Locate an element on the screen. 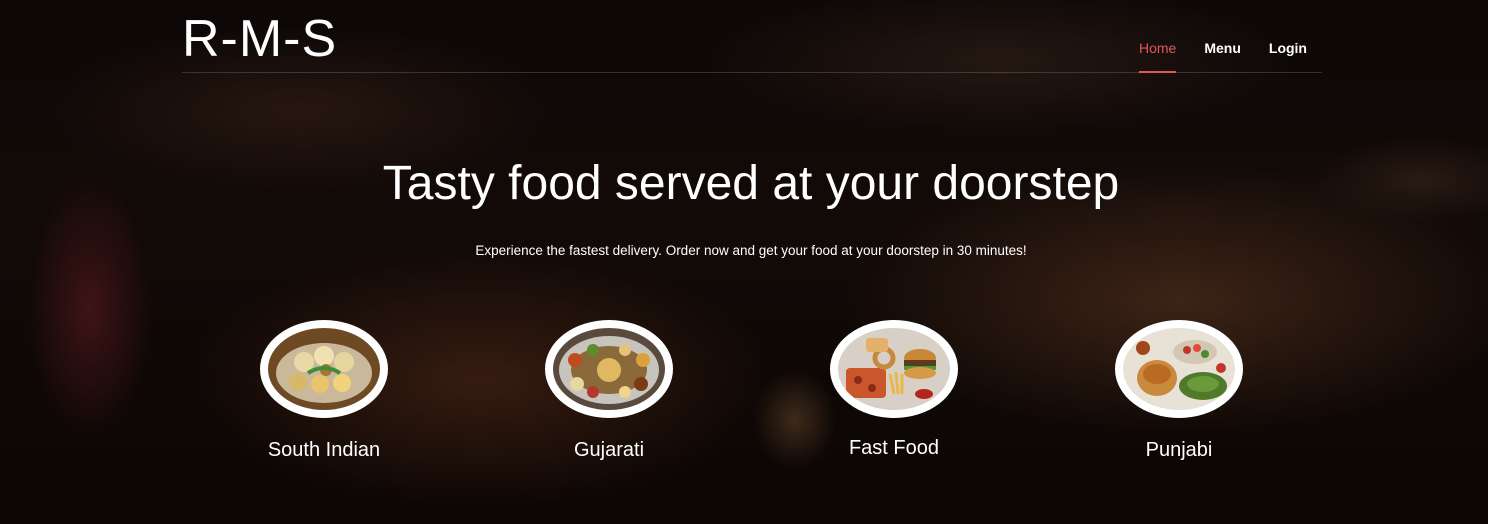 This screenshot has width=1488, height=524. nav-item-login: Login is located at coordinates (1288, 36).